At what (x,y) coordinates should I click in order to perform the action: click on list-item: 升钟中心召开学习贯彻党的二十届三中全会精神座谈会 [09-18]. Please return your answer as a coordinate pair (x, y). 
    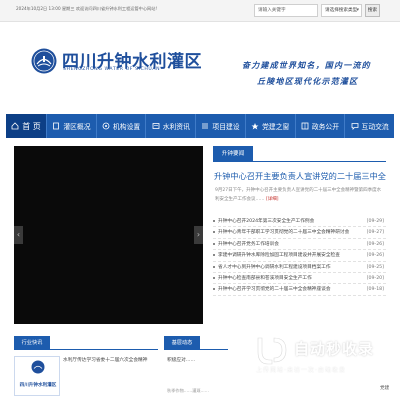
    Looking at the image, I should click on (299, 290).